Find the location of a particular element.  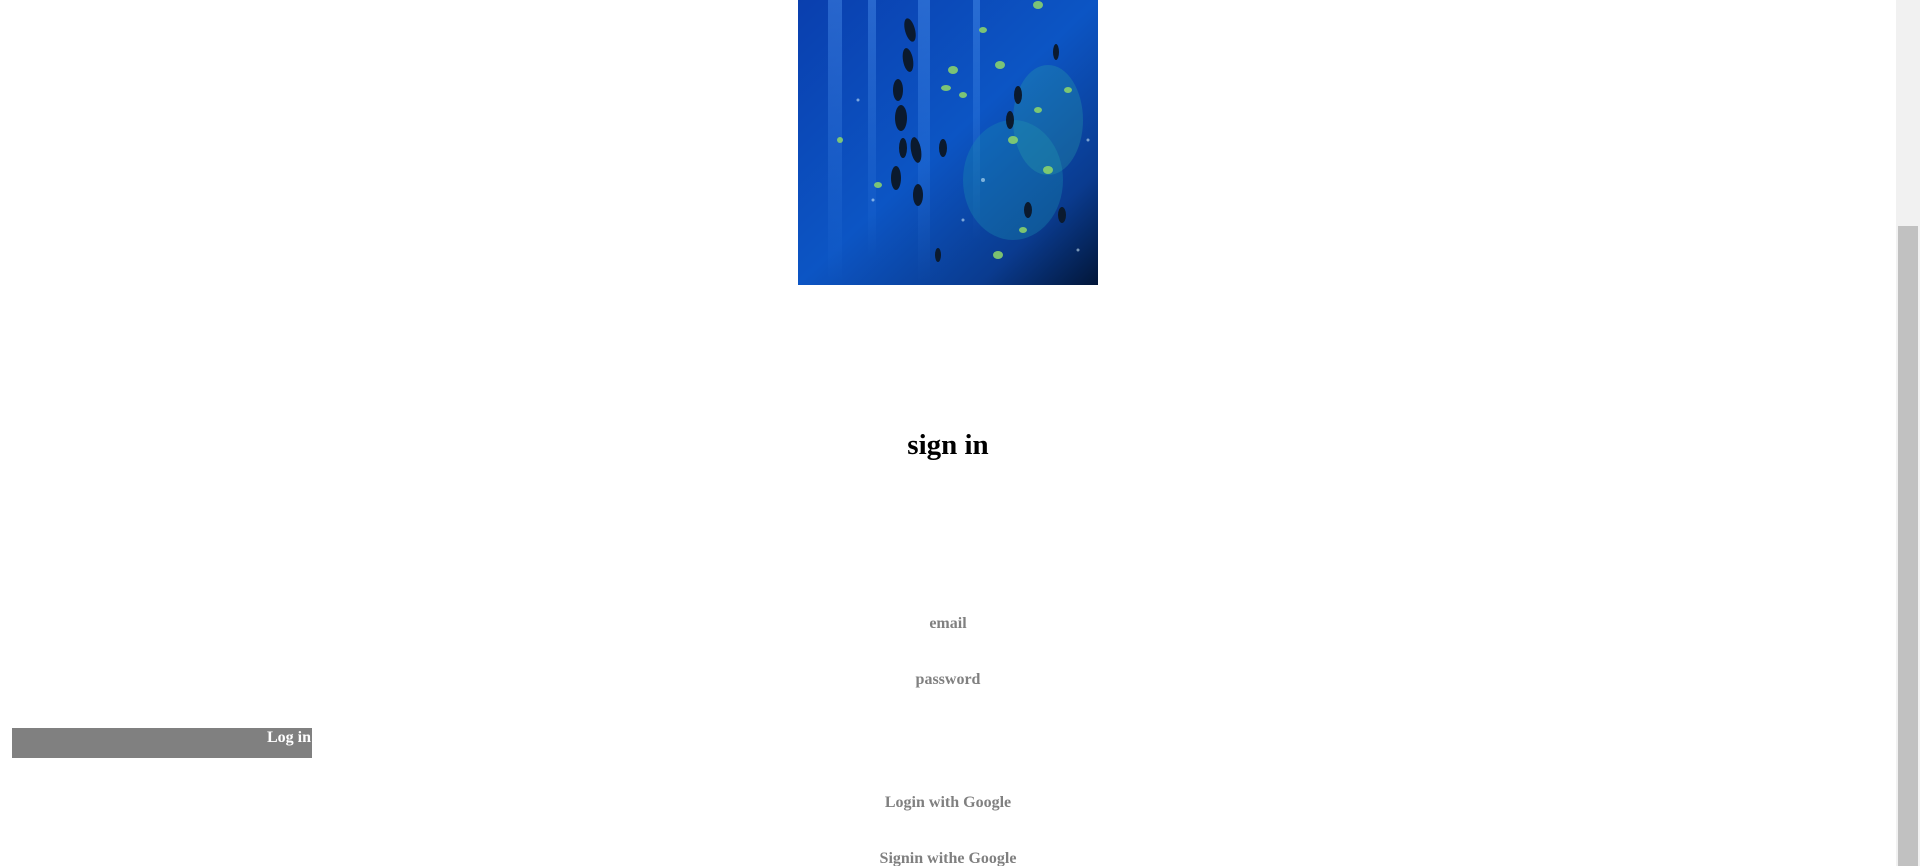

login-button: Log in is located at coordinates (162, 743).